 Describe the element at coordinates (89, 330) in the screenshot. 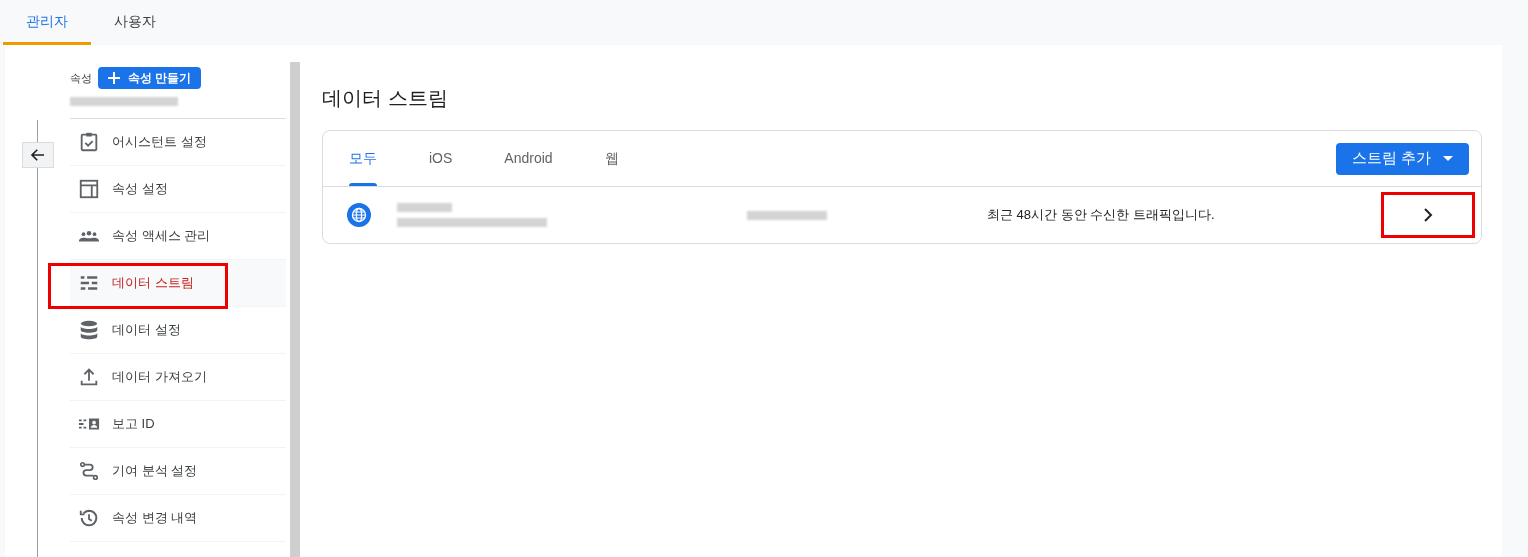

I see `database-icon` at that location.